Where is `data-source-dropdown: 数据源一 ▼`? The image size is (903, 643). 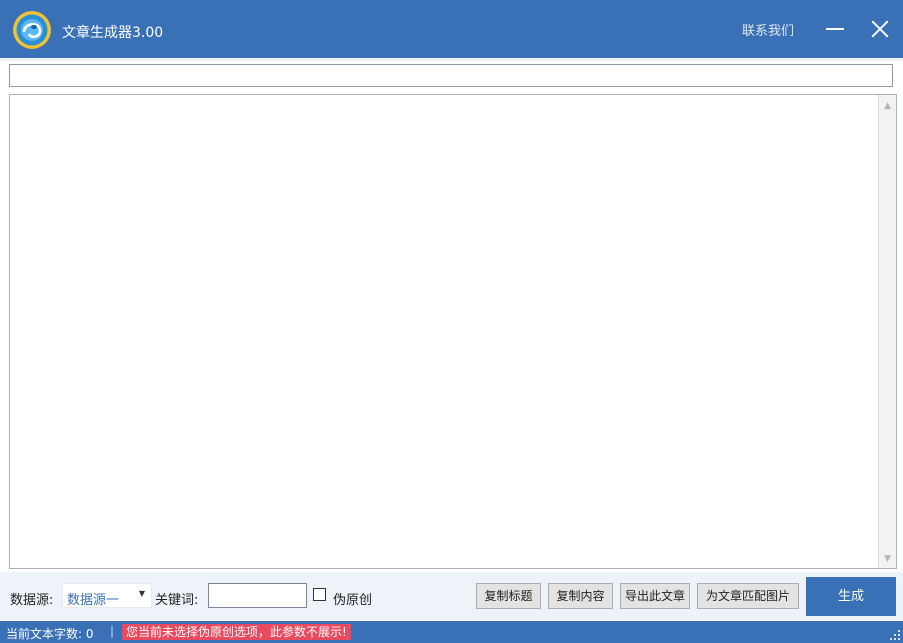
data-source-dropdown: 数据源一 ▼ is located at coordinates (107, 595).